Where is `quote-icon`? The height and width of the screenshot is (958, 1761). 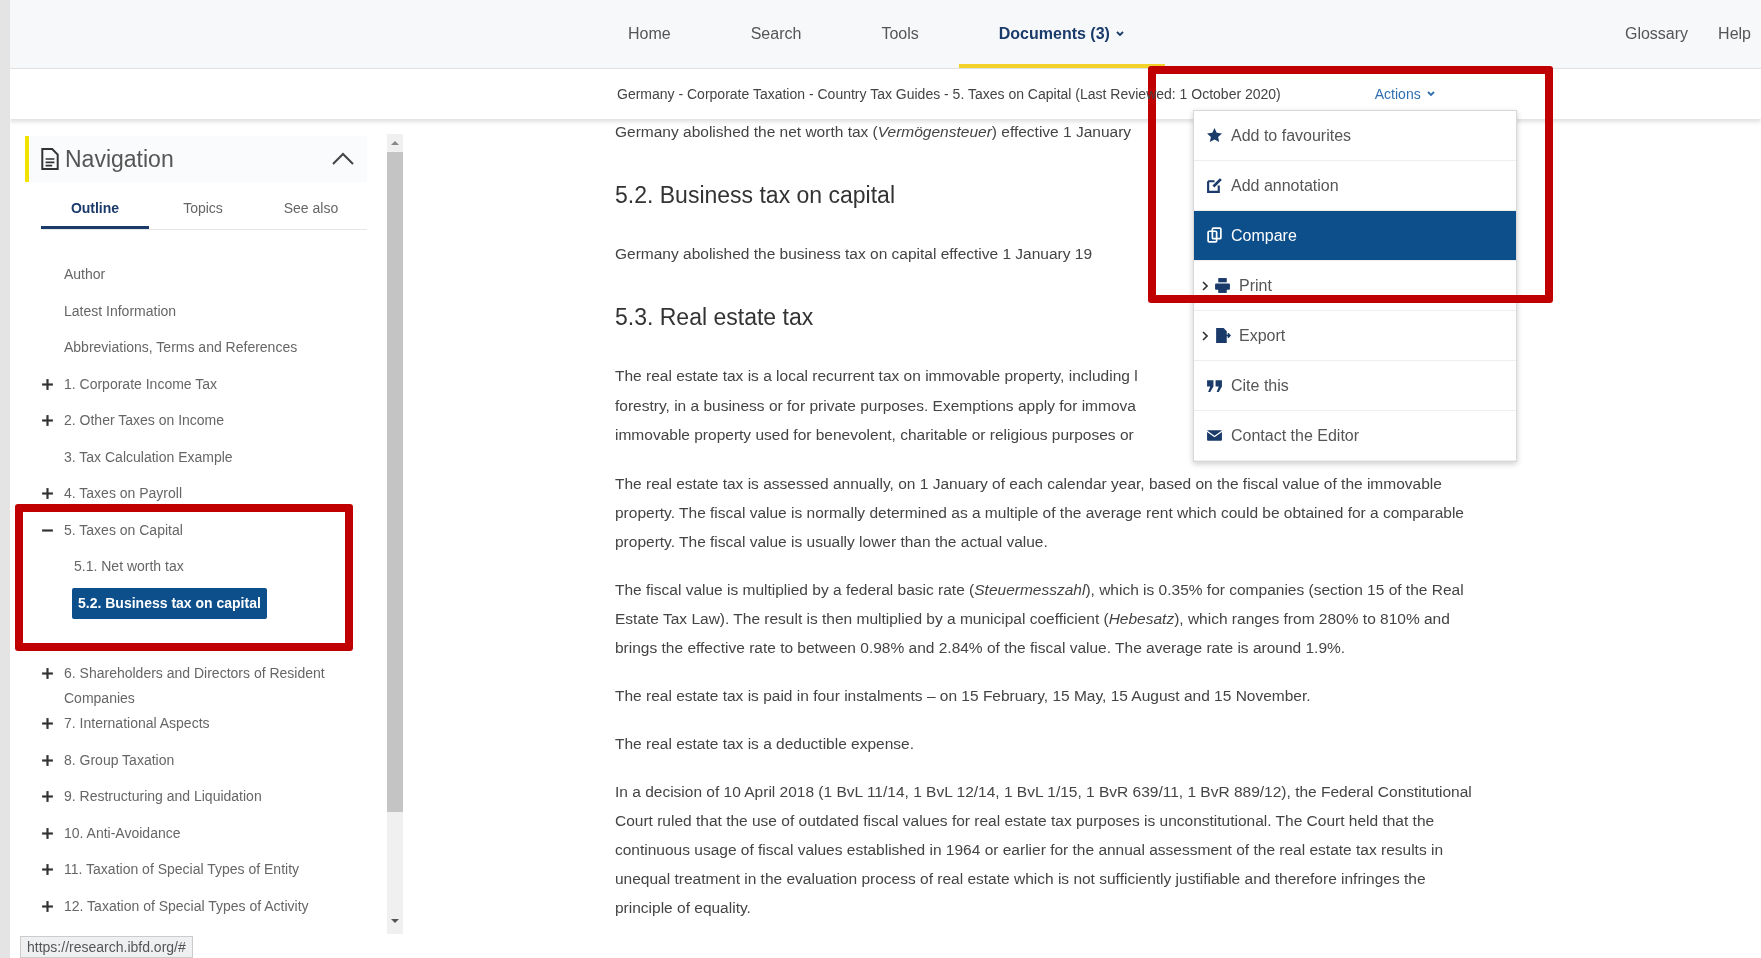
quote-icon is located at coordinates (1214, 385).